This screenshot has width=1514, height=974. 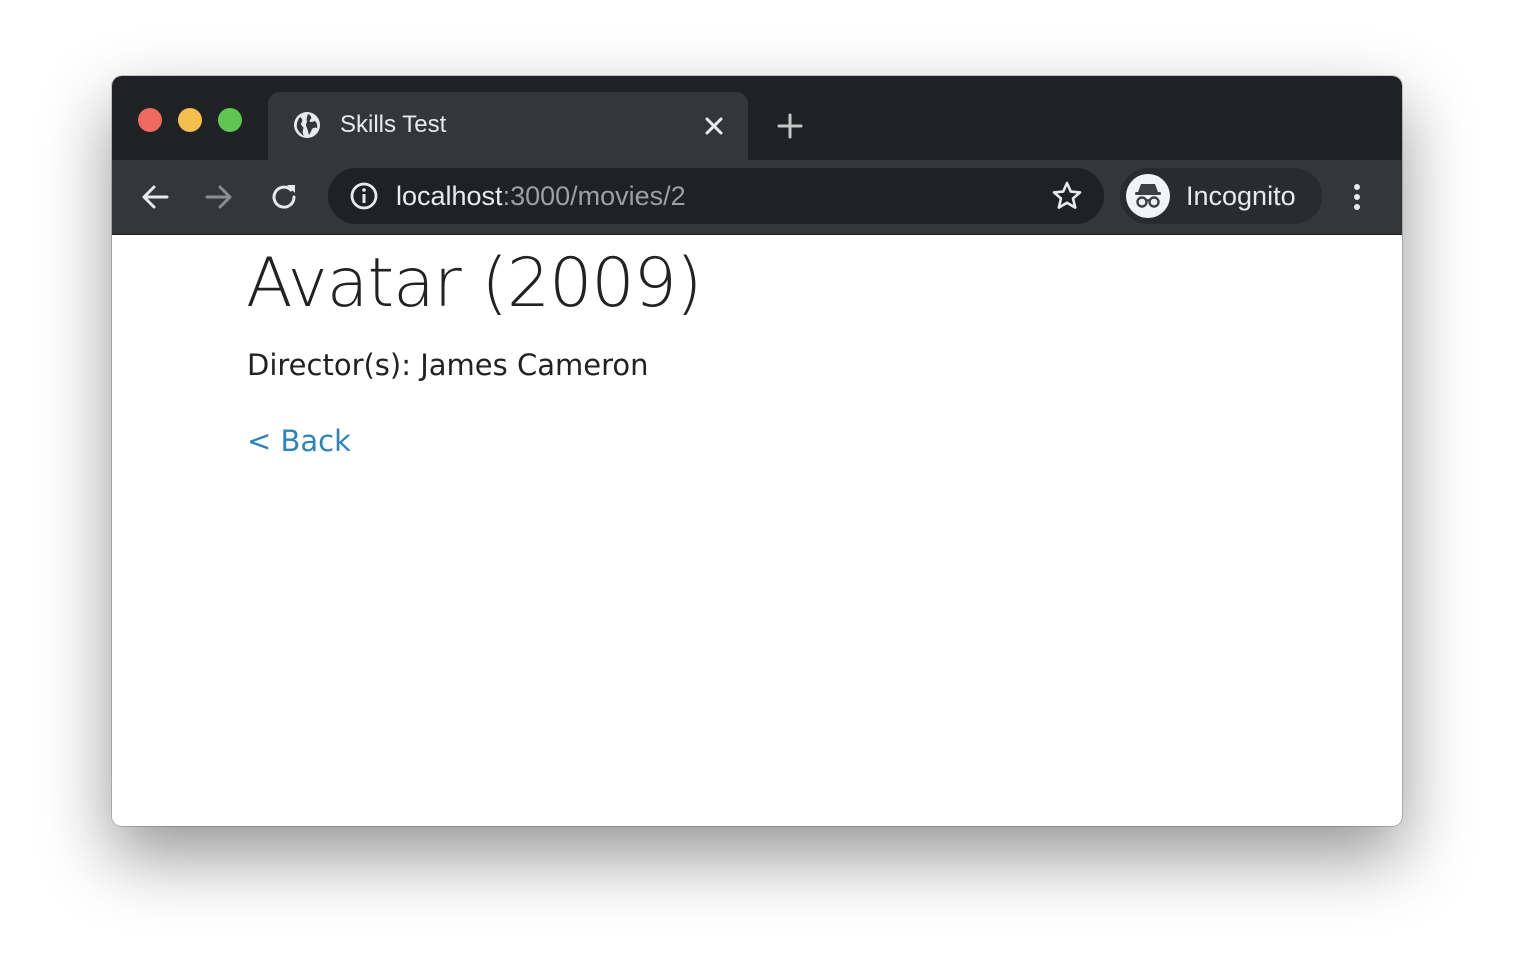 What do you see at coordinates (219, 197) in the screenshot?
I see `forward-arrow-icon` at bounding box center [219, 197].